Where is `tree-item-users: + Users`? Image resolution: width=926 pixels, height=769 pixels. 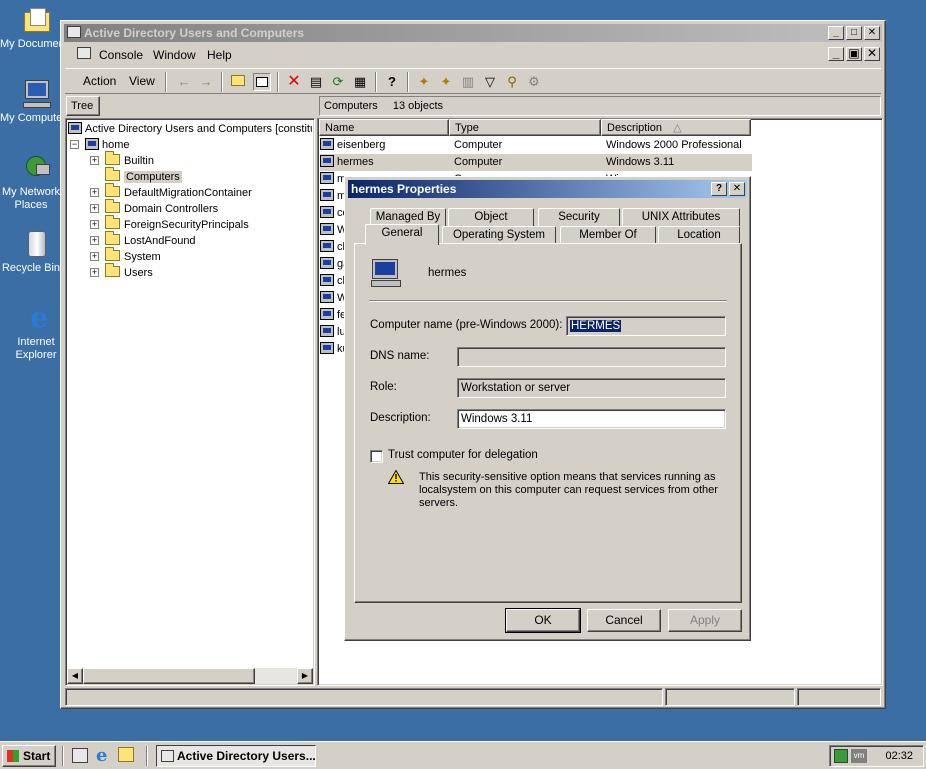
tree-item-users: + Users is located at coordinates (121, 272).